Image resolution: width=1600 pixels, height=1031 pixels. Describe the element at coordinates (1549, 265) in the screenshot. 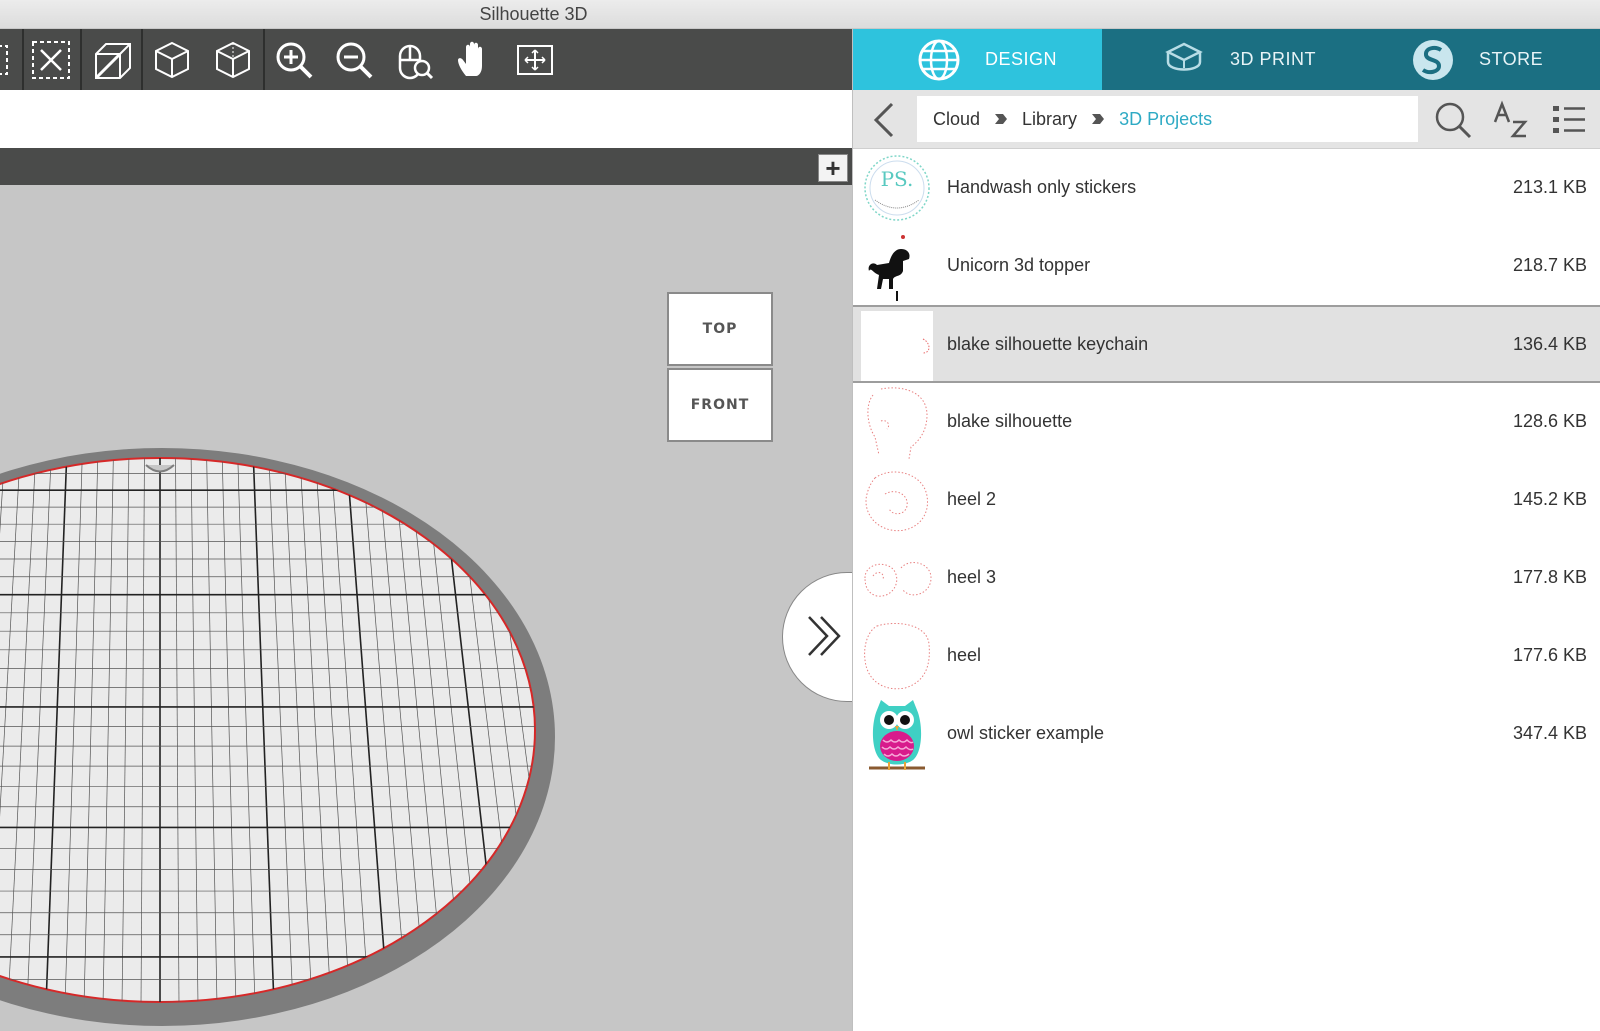

I see `file-size: 218.7 KB` at that location.